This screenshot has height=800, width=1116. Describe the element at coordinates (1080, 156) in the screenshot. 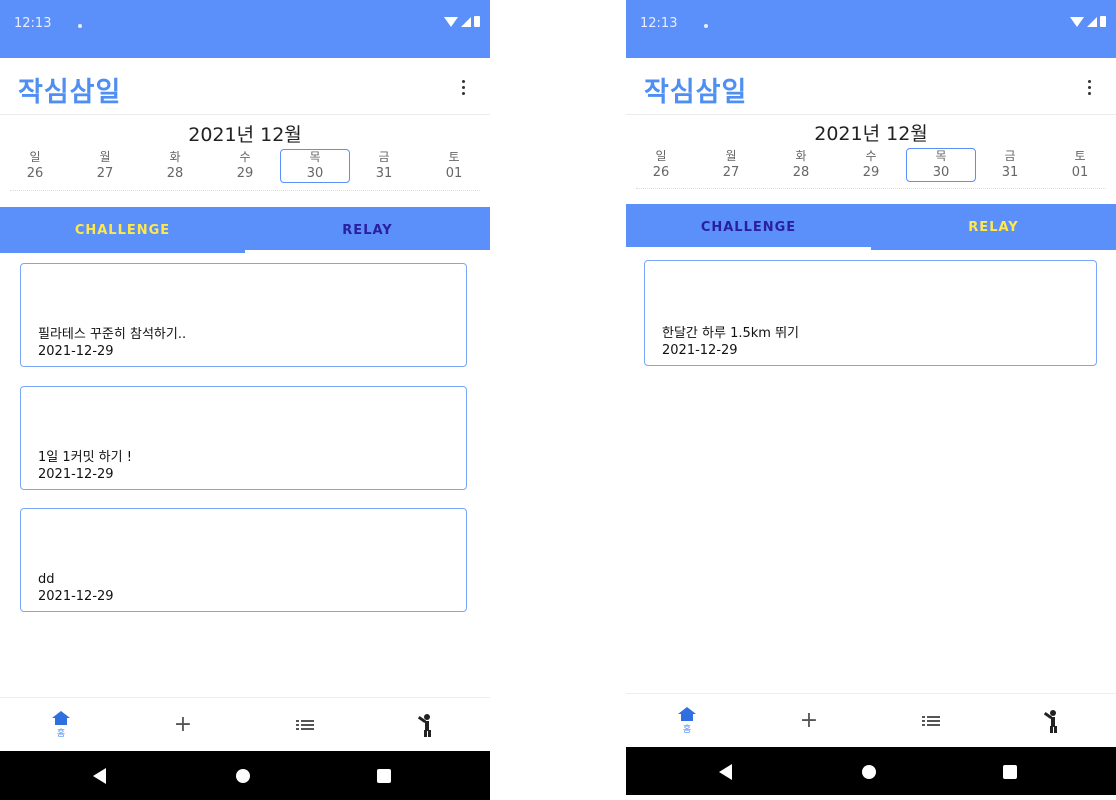

I see `day-name: 토` at that location.